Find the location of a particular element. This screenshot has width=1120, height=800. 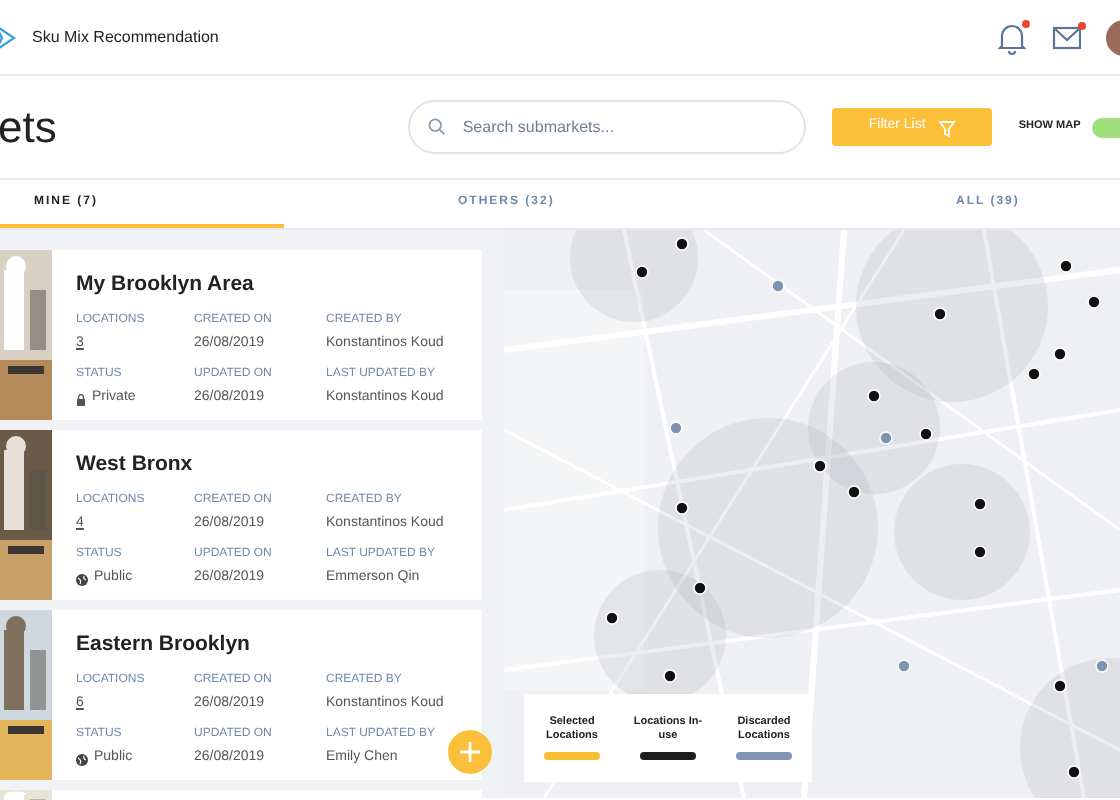

app-title: Sku Mix Recommendation is located at coordinates (125, 37).